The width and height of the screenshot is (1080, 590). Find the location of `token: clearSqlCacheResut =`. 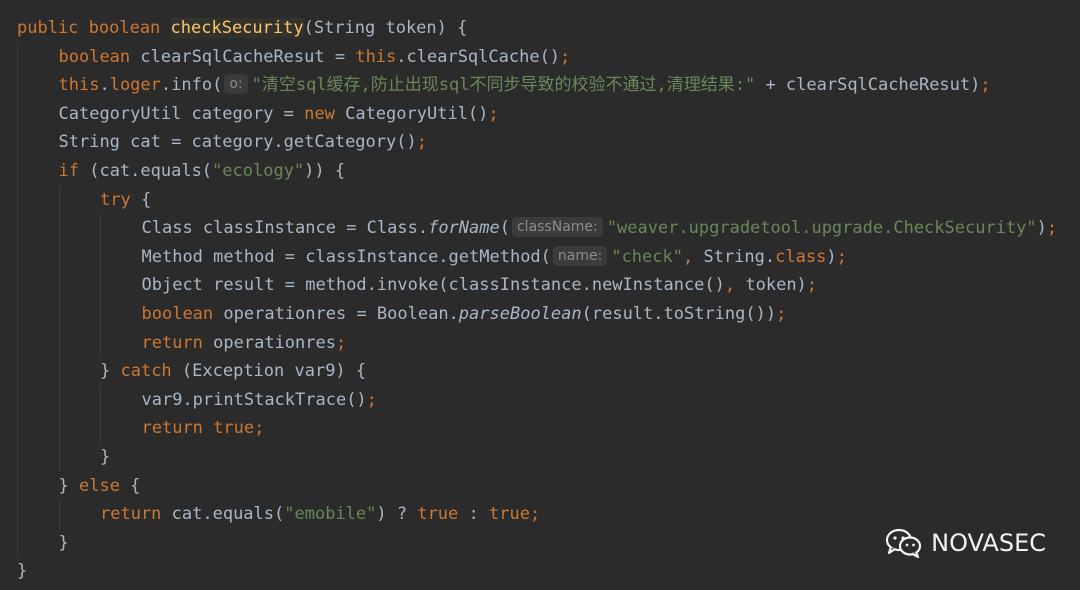

token: clearSqlCacheResut = is located at coordinates (248, 56).